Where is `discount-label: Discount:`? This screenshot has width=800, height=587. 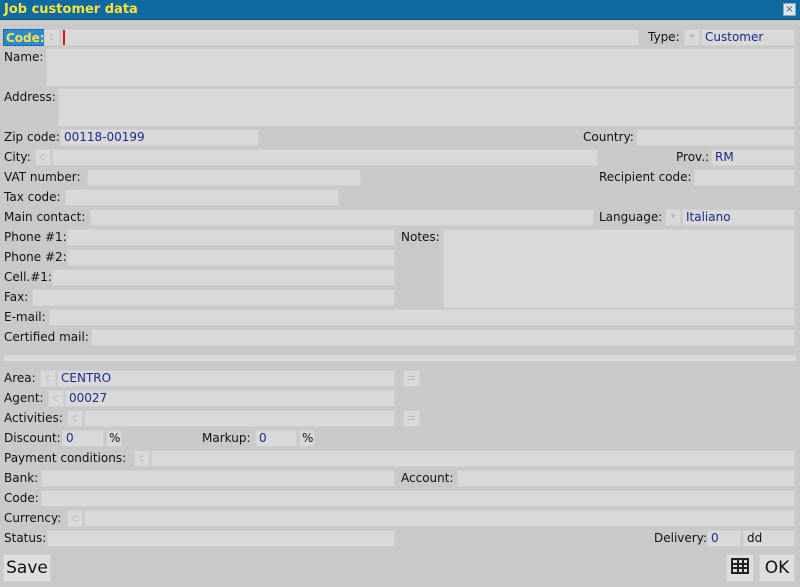
discount-label: Discount: is located at coordinates (32, 438).